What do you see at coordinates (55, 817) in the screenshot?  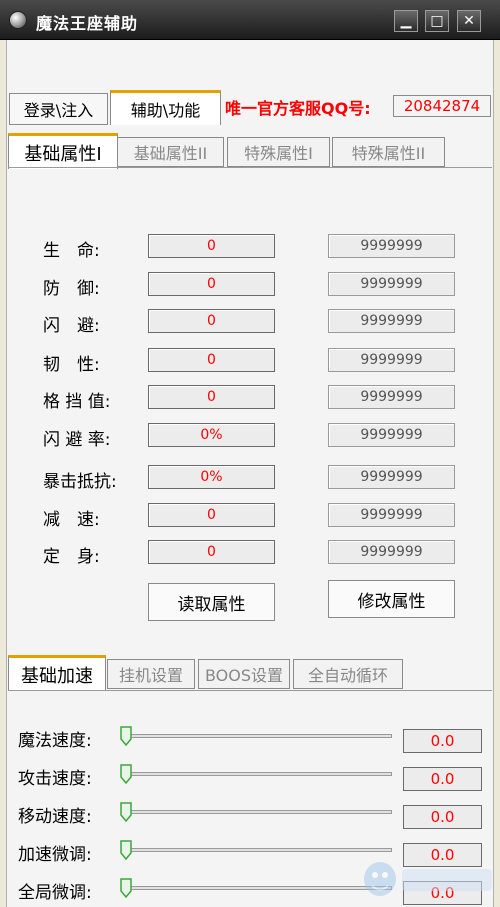 I see `speed-label: 移动速度:` at bounding box center [55, 817].